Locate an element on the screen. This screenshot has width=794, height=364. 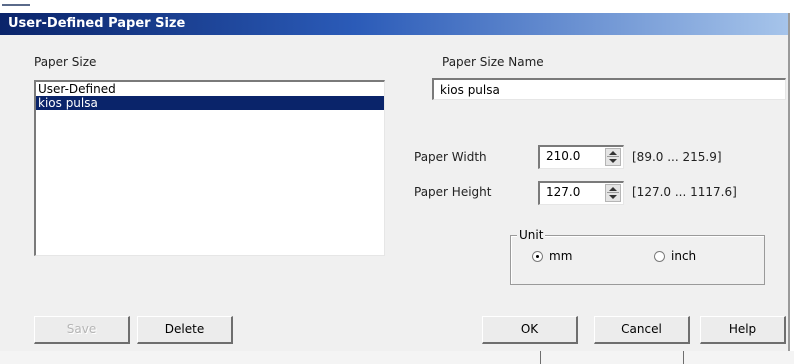
list-item: User-Defined is located at coordinates (210, 89).